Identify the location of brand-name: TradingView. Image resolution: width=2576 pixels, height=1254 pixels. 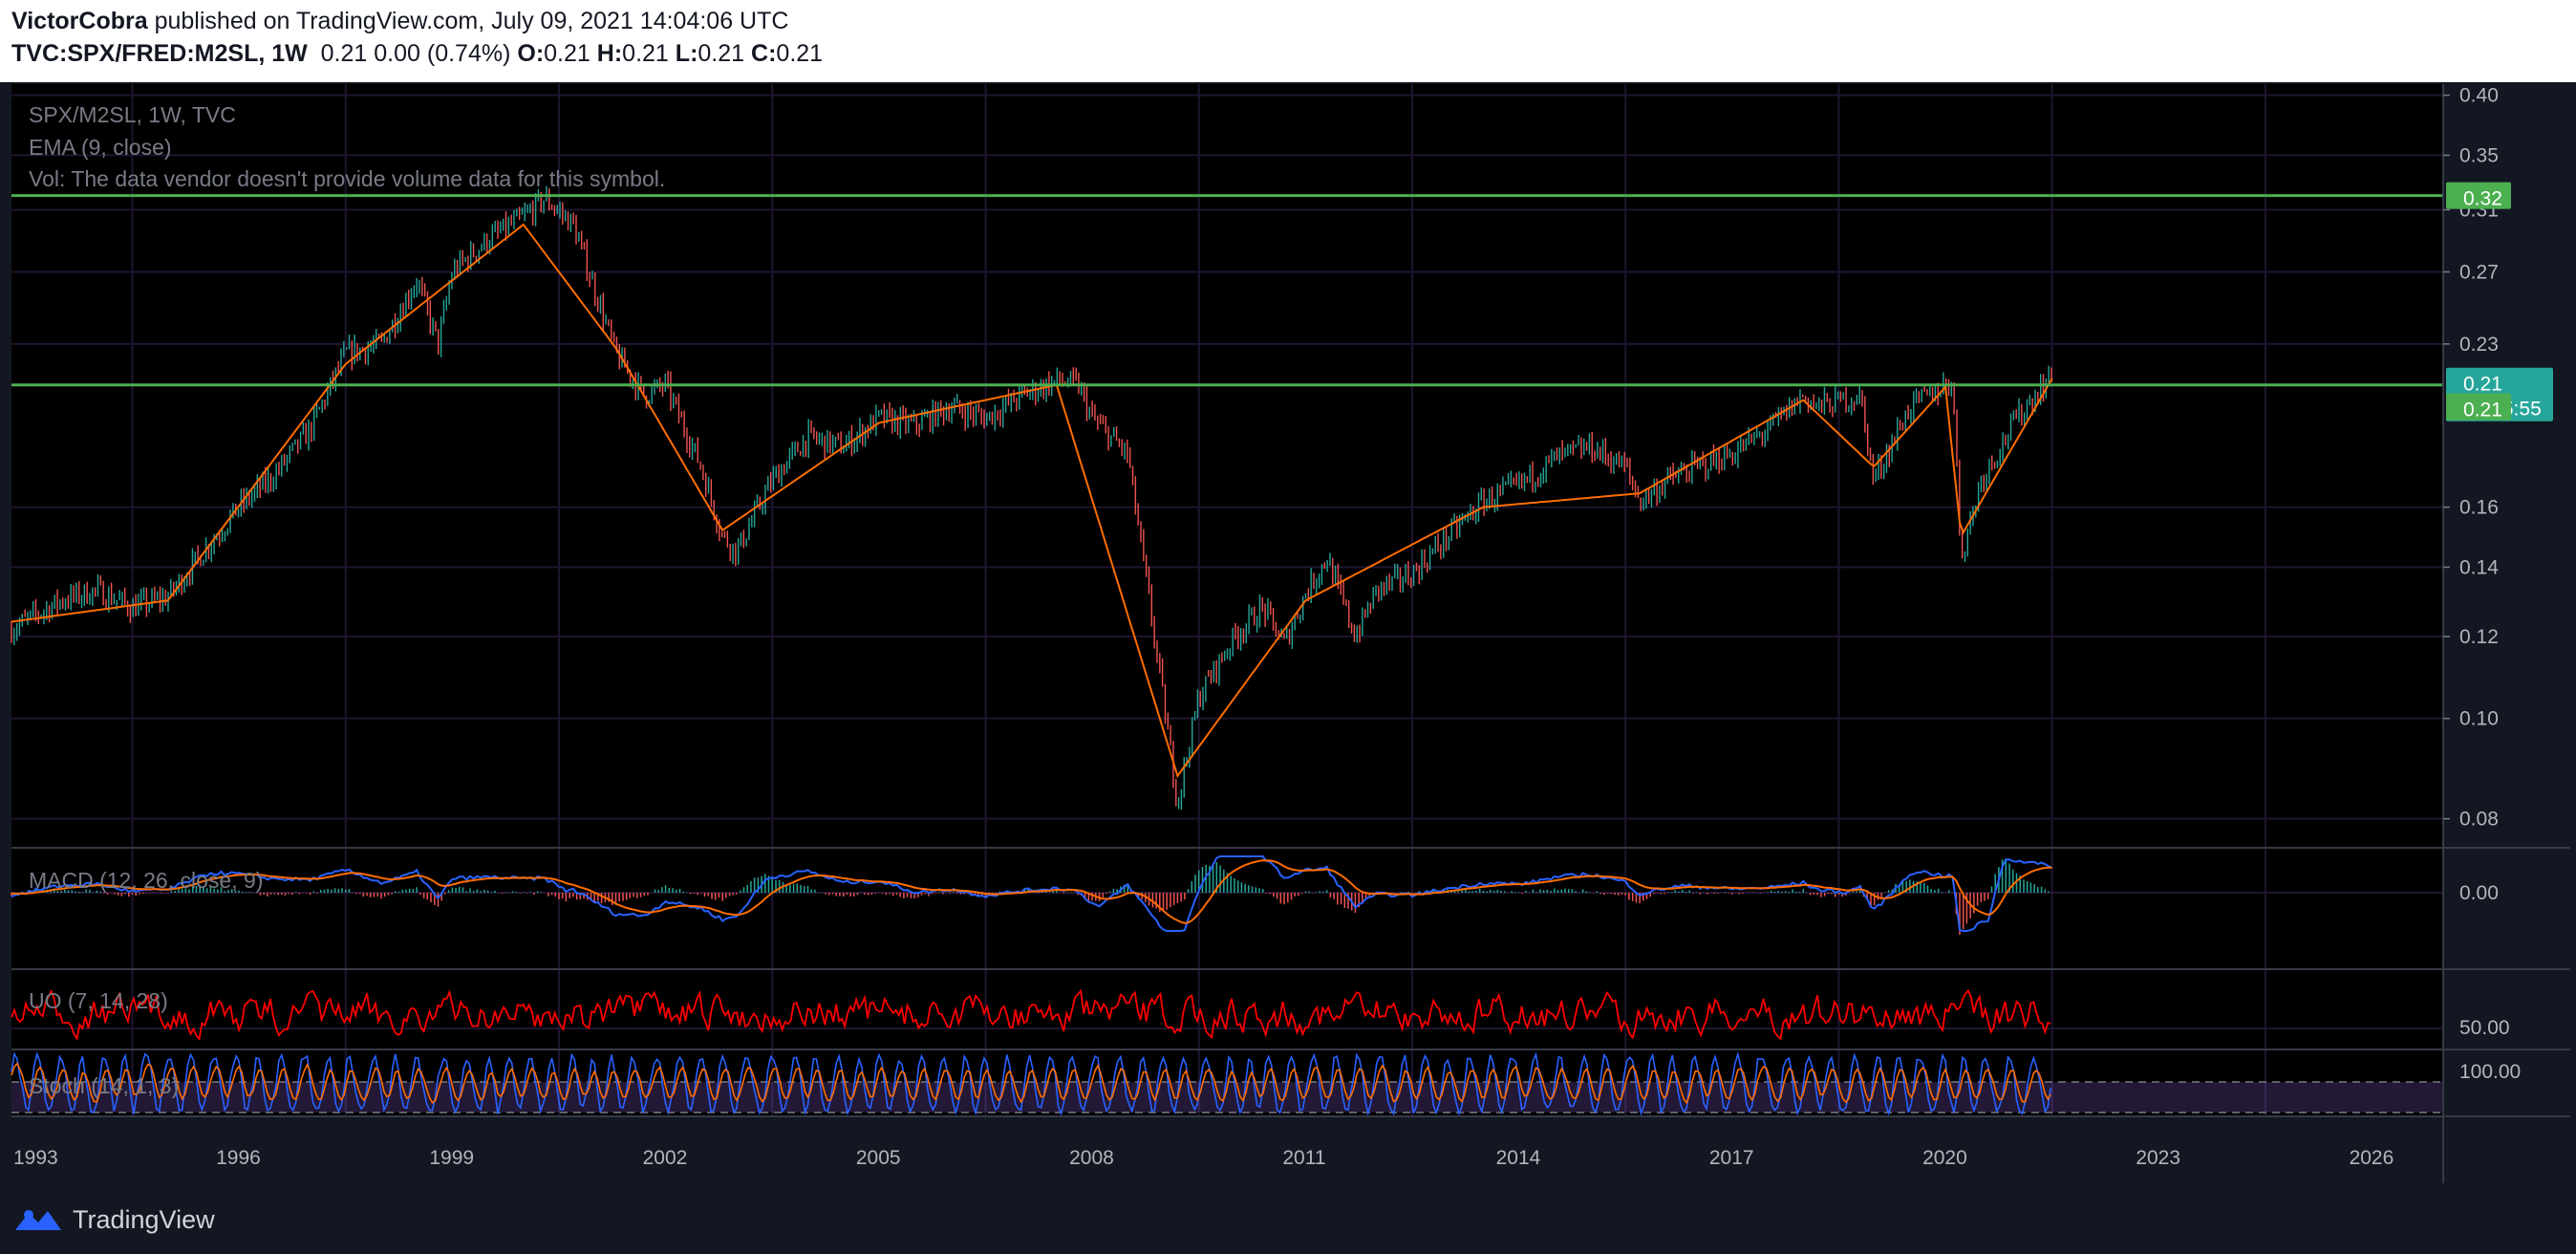
(144, 1219).